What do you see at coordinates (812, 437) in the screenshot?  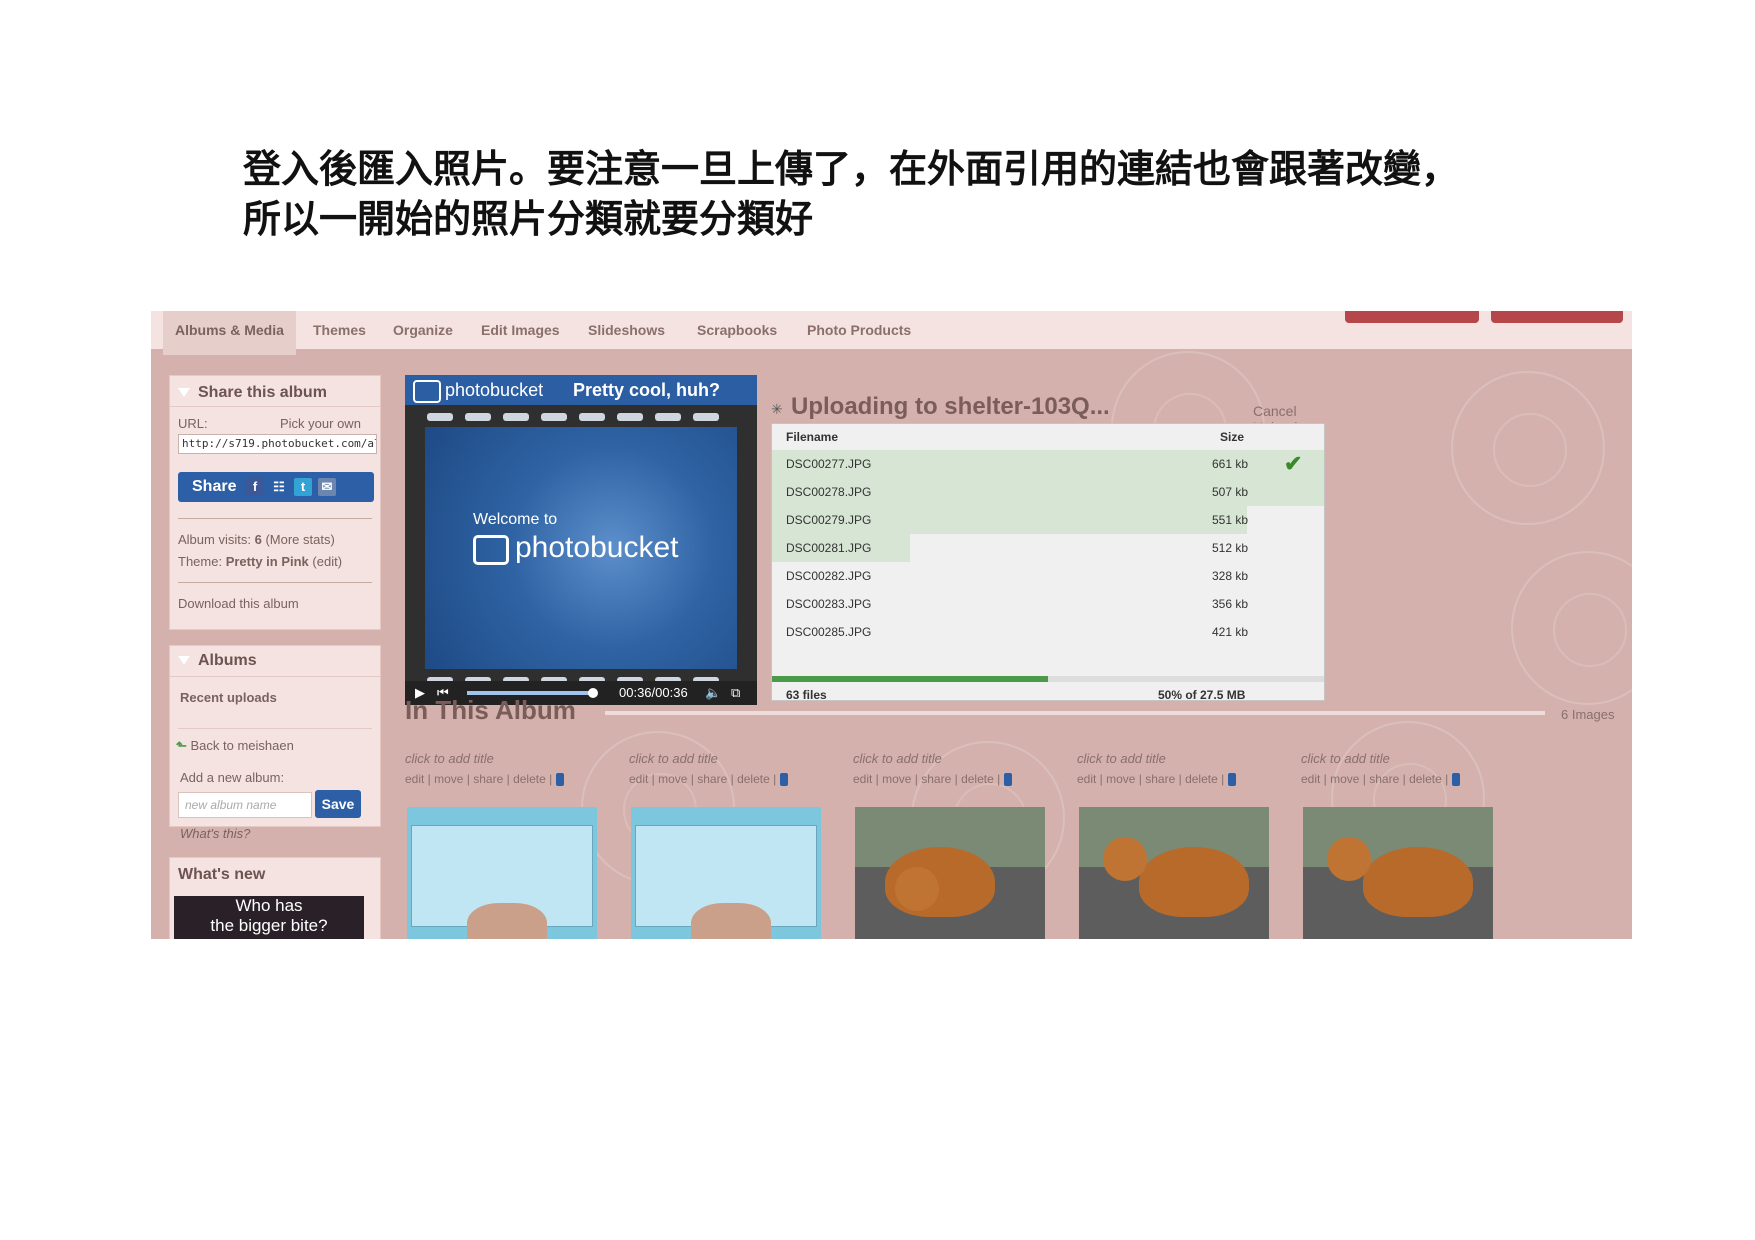 I see `filename-column-header: Filename` at bounding box center [812, 437].